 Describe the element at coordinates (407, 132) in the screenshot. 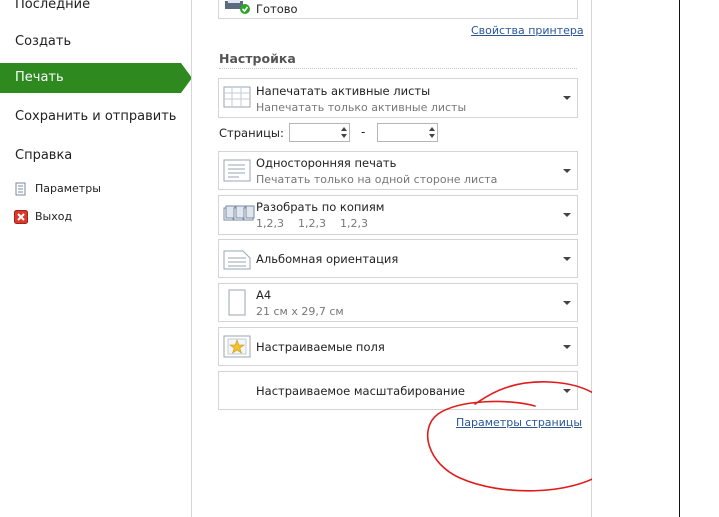

I see `pages-to-input` at that location.